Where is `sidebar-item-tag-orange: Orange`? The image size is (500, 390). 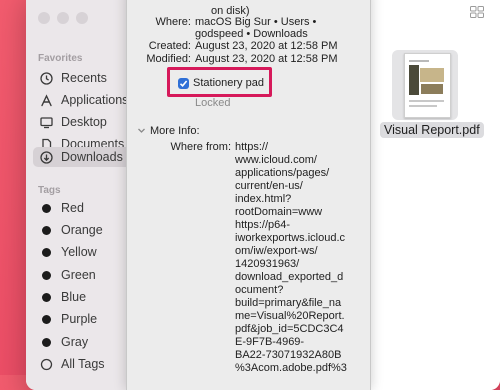
sidebar-item-tag-orange: Orange is located at coordinates (87, 230).